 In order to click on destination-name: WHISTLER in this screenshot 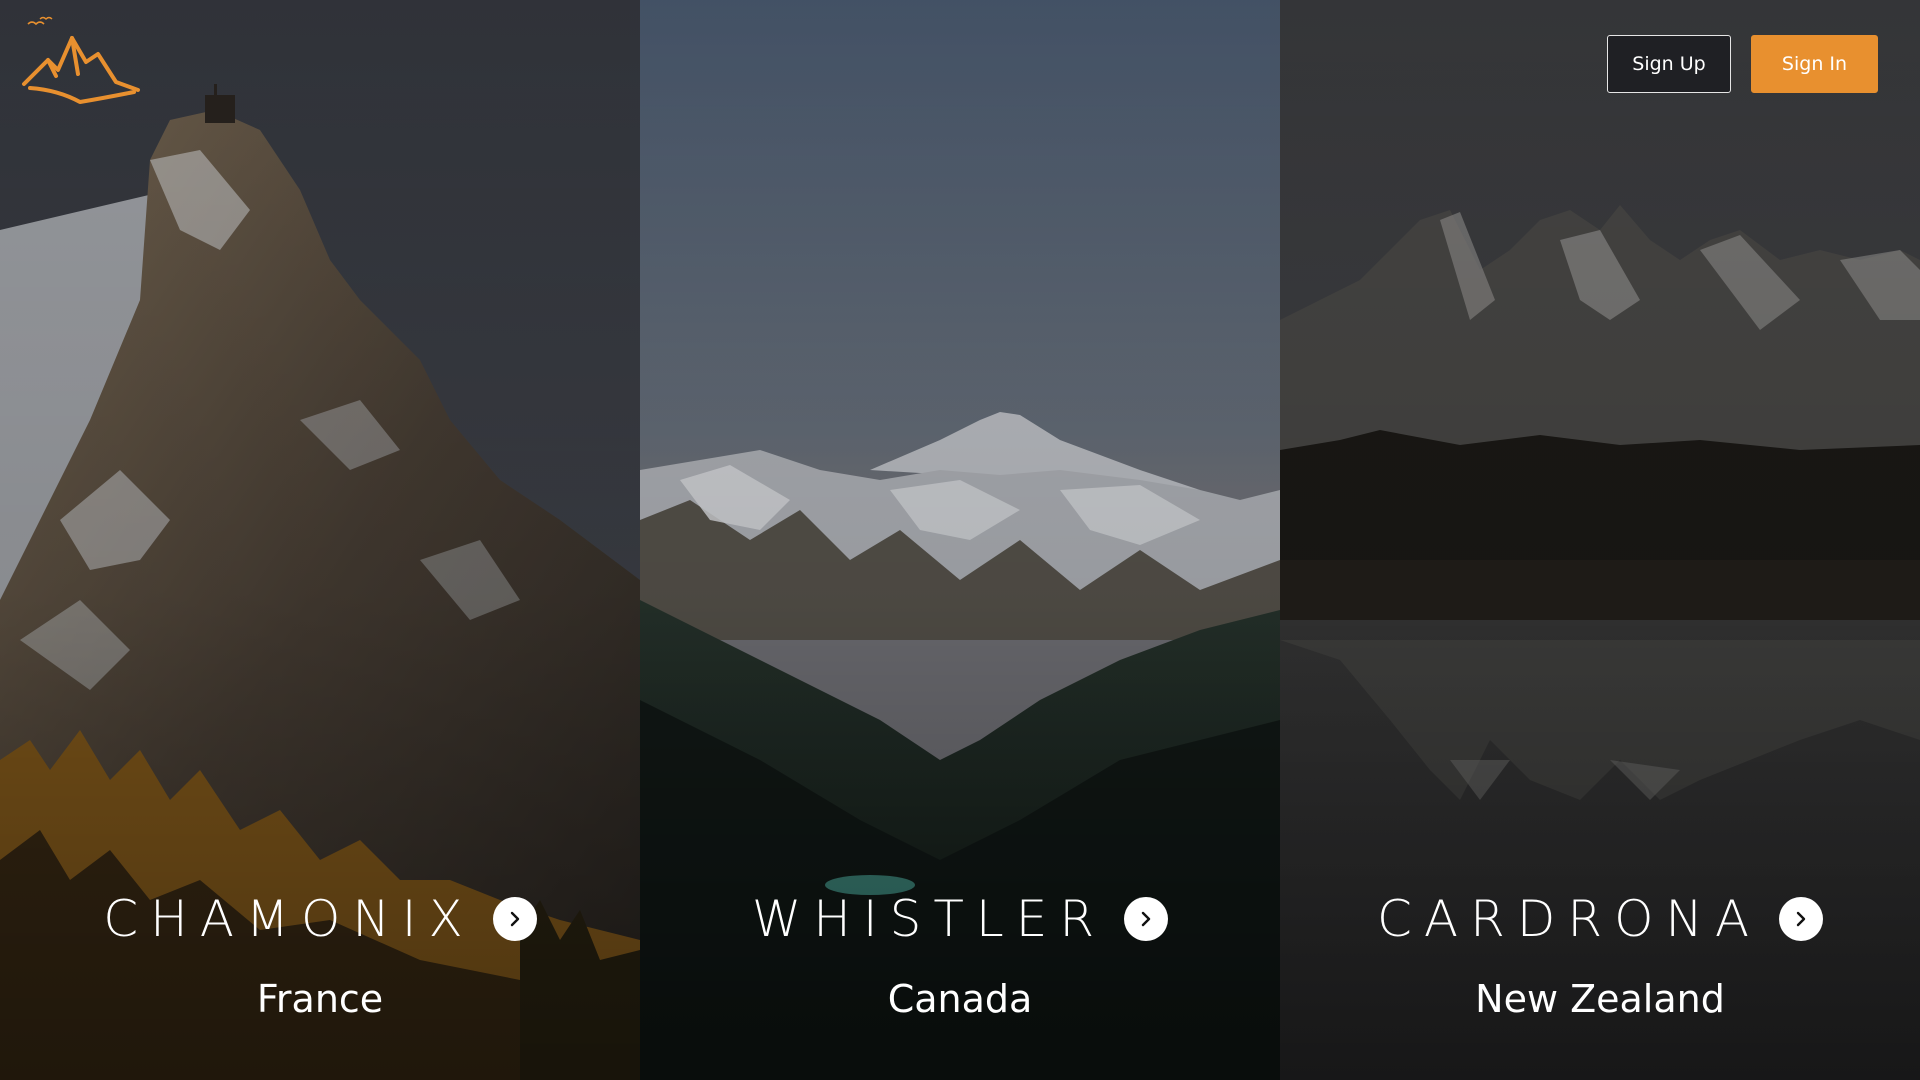, I will do `click(929, 919)`.